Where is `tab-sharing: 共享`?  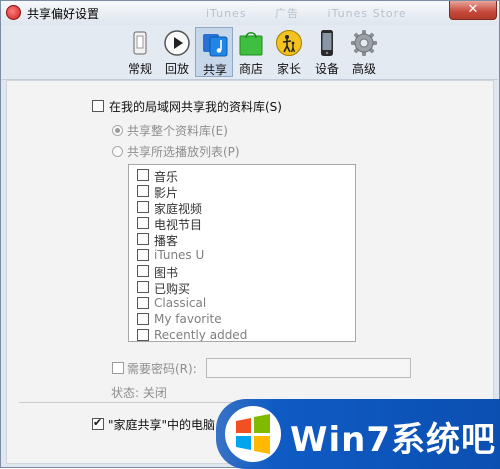
tab-sharing: 共享 is located at coordinates (214, 52).